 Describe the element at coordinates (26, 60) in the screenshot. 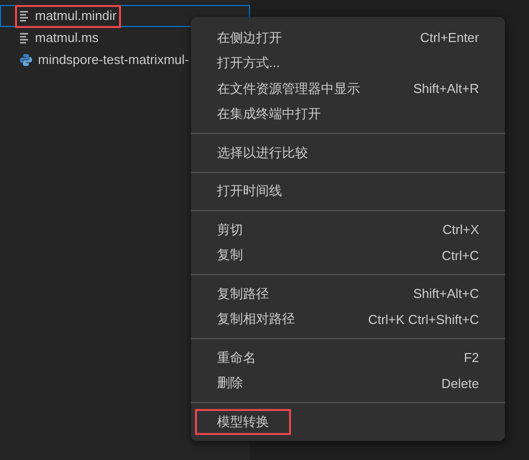

I see `python-icon` at that location.